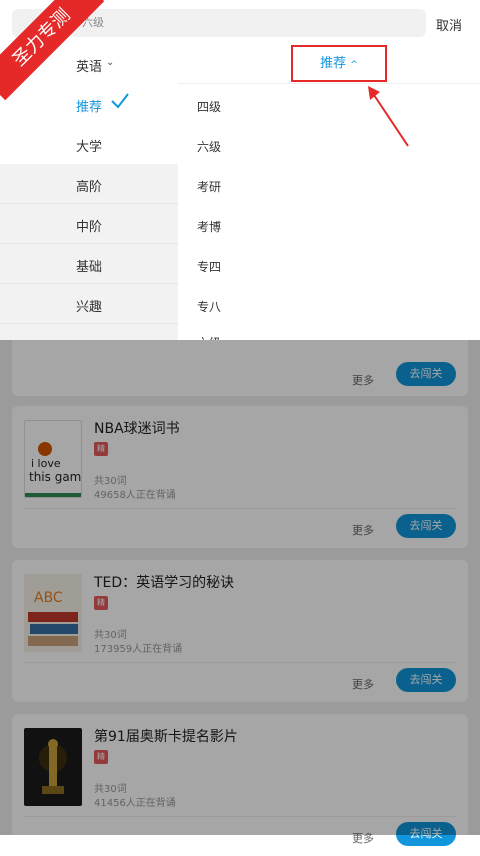 The width and height of the screenshot is (480, 856). Describe the element at coordinates (209, 226) in the screenshot. I see `subcategory-item: 考博` at that location.